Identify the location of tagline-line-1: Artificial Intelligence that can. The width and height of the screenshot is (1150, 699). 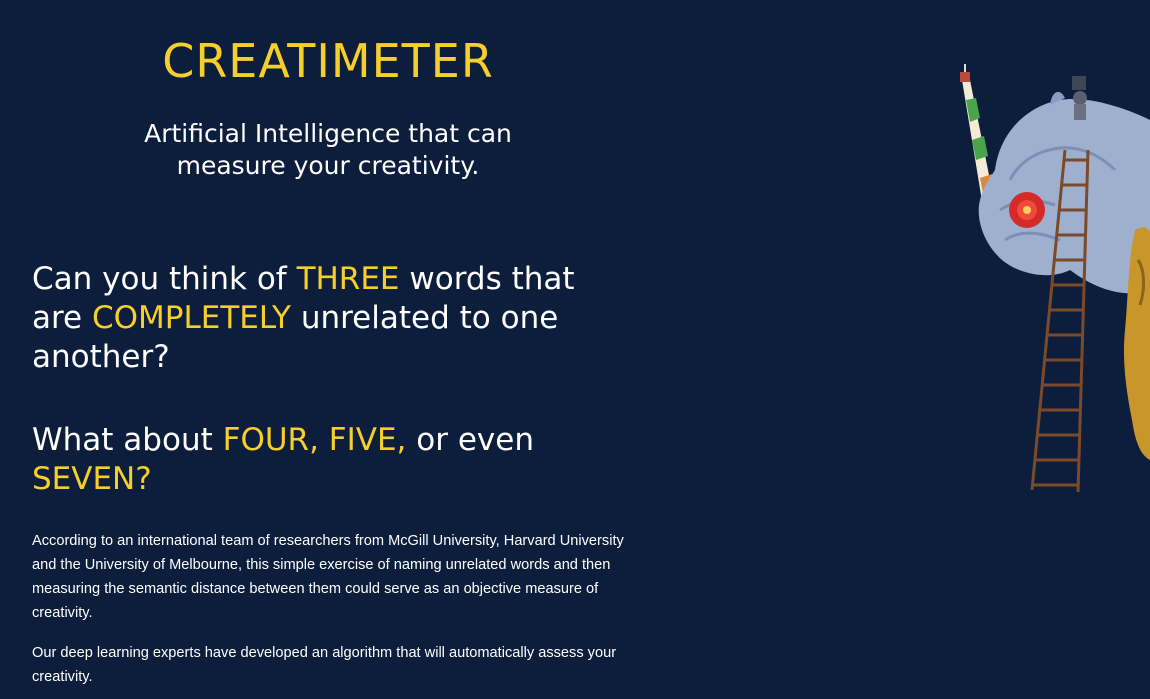
(328, 133).